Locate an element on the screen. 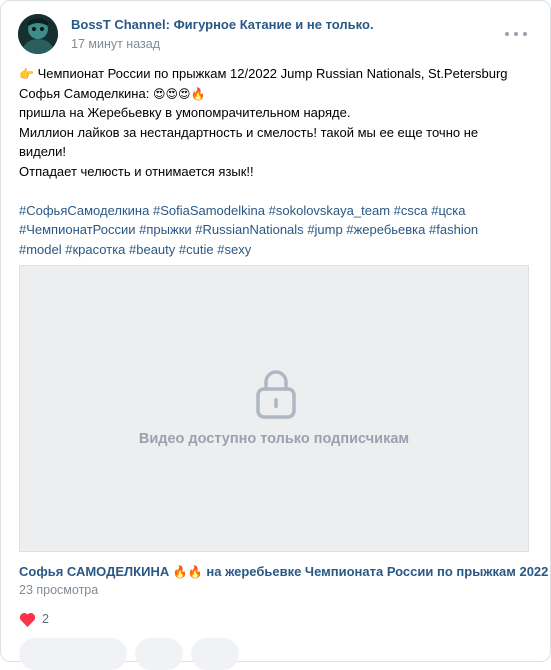  hashtag: #ЧемпионатРоссии is located at coordinates (77, 229).